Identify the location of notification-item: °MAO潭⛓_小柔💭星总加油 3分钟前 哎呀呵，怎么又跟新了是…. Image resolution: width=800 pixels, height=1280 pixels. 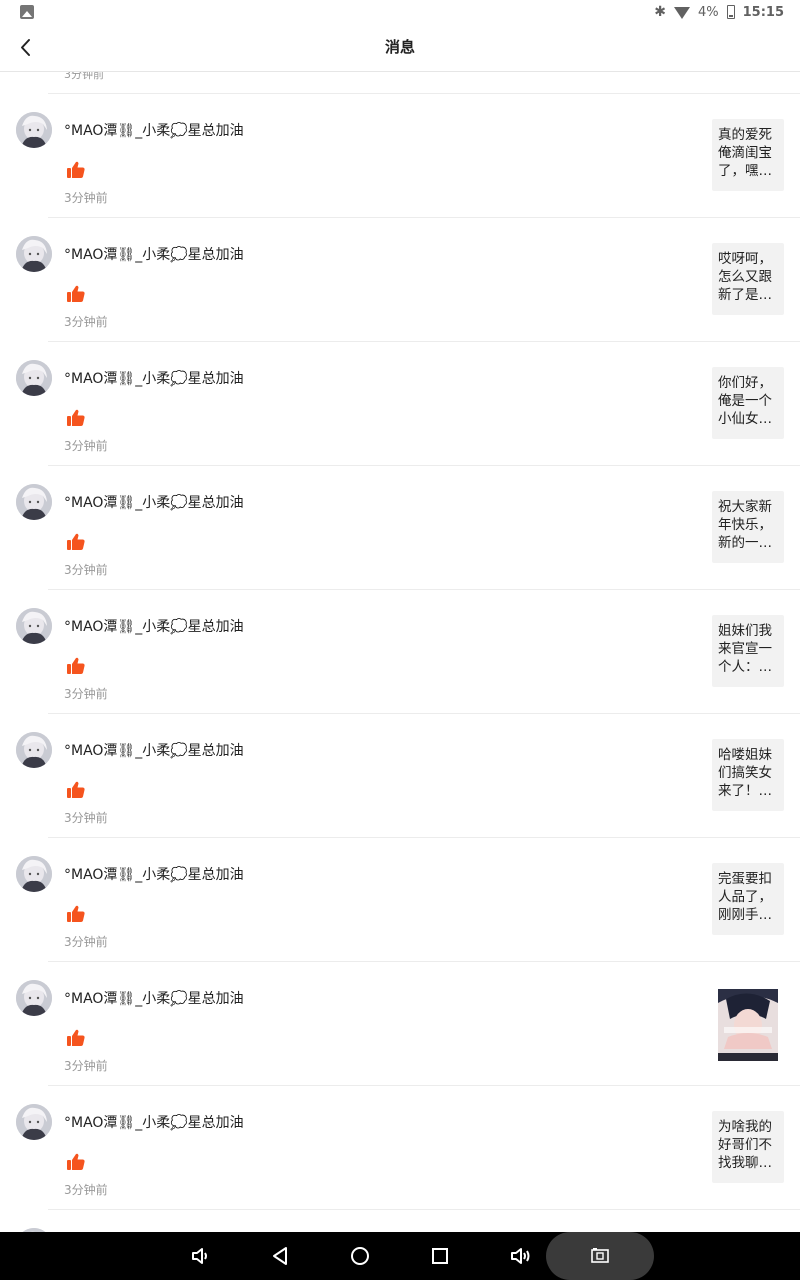
(400, 280).